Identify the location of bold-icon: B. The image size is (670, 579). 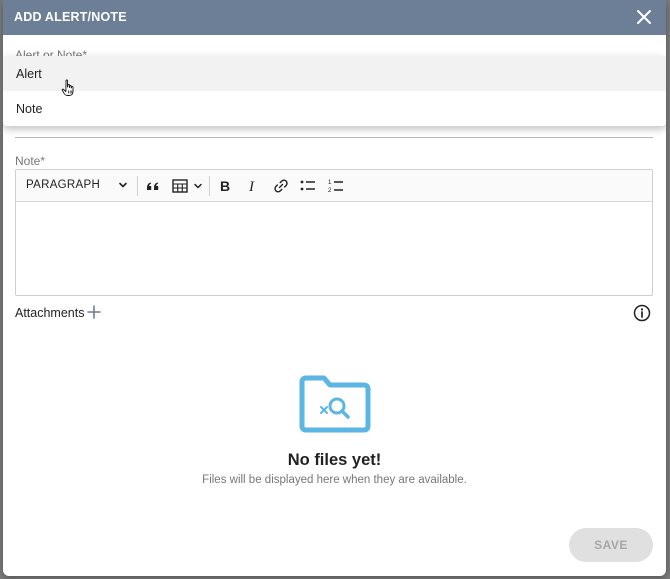
(225, 186).